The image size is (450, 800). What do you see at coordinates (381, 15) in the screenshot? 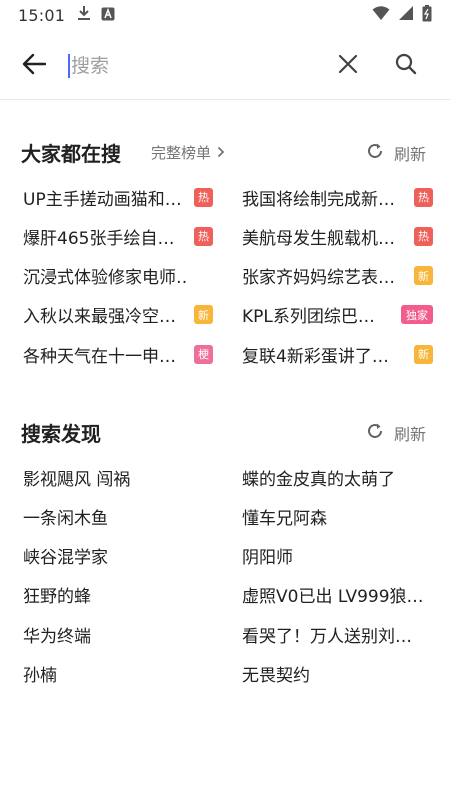
I see `wifi-icon` at bounding box center [381, 15].